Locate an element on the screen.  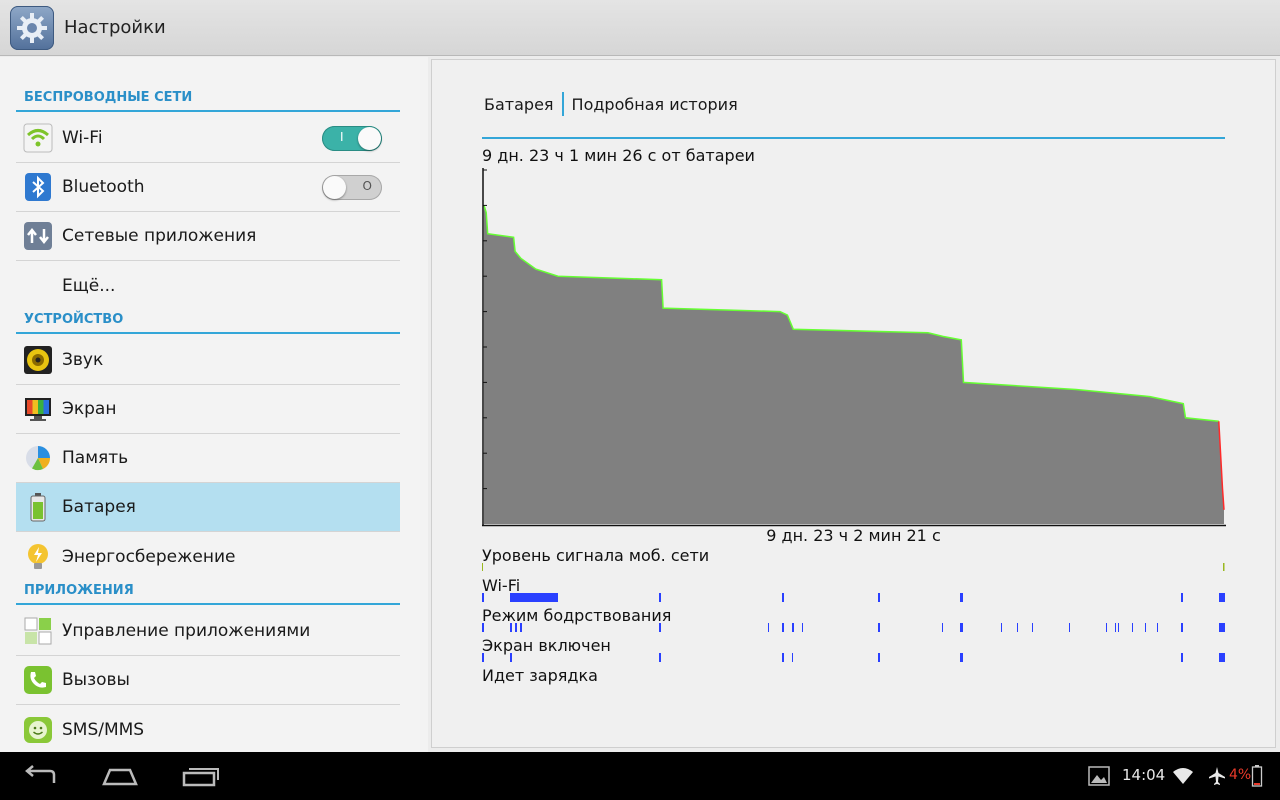
sidebar-item-display: Экран is located at coordinates (208, 409).